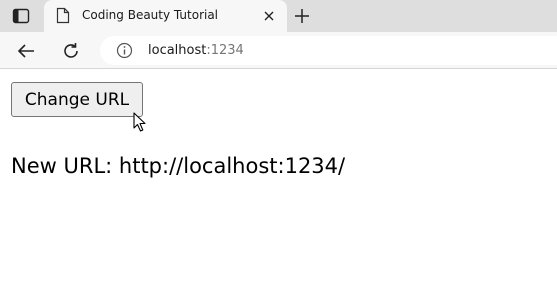  I want to click on address-bar: localhost:1234, so click(328, 50).